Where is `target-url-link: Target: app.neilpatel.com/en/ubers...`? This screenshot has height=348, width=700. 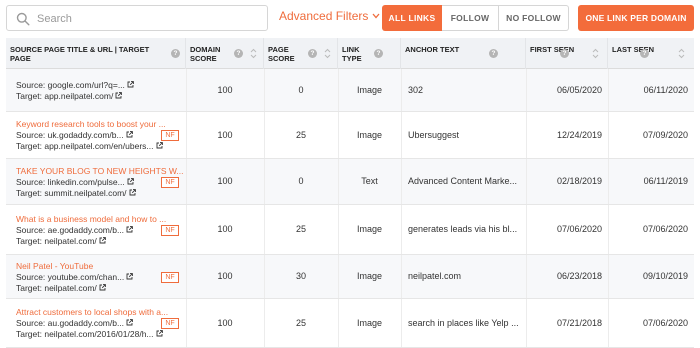
target-url-link: Target: app.neilpatel.com/en/ubers... is located at coordinates (85, 146).